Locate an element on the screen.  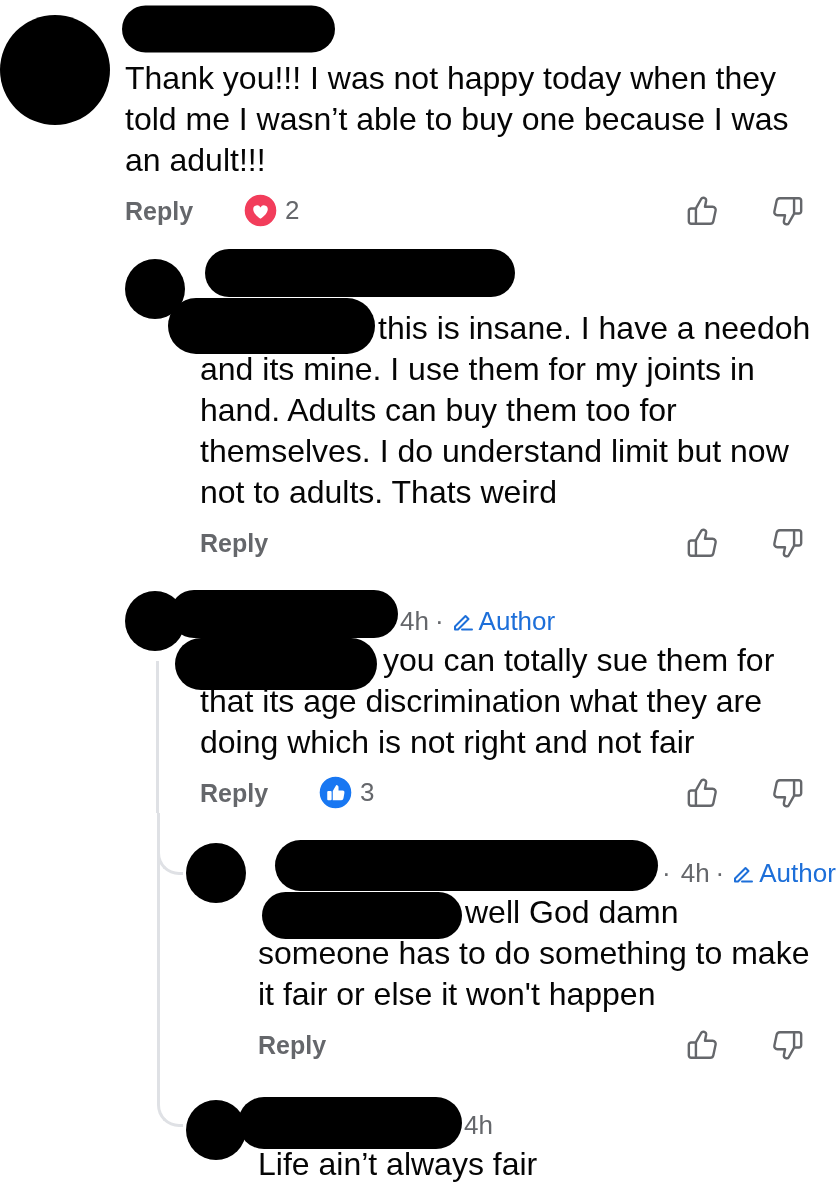
comment-text: this is insane. I have a needoh and its mine. I use them for my joints in hand. Adults can buy them too for themselves. I do understand limit but now not to adults. Thats weird is located at coordinates (506, 410).